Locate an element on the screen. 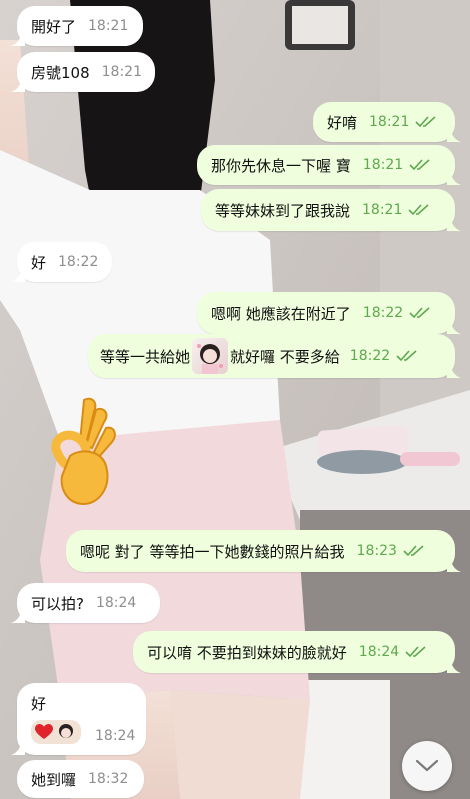 This screenshot has width=470, height=799. scroll-to-bottom-button is located at coordinates (427, 766).